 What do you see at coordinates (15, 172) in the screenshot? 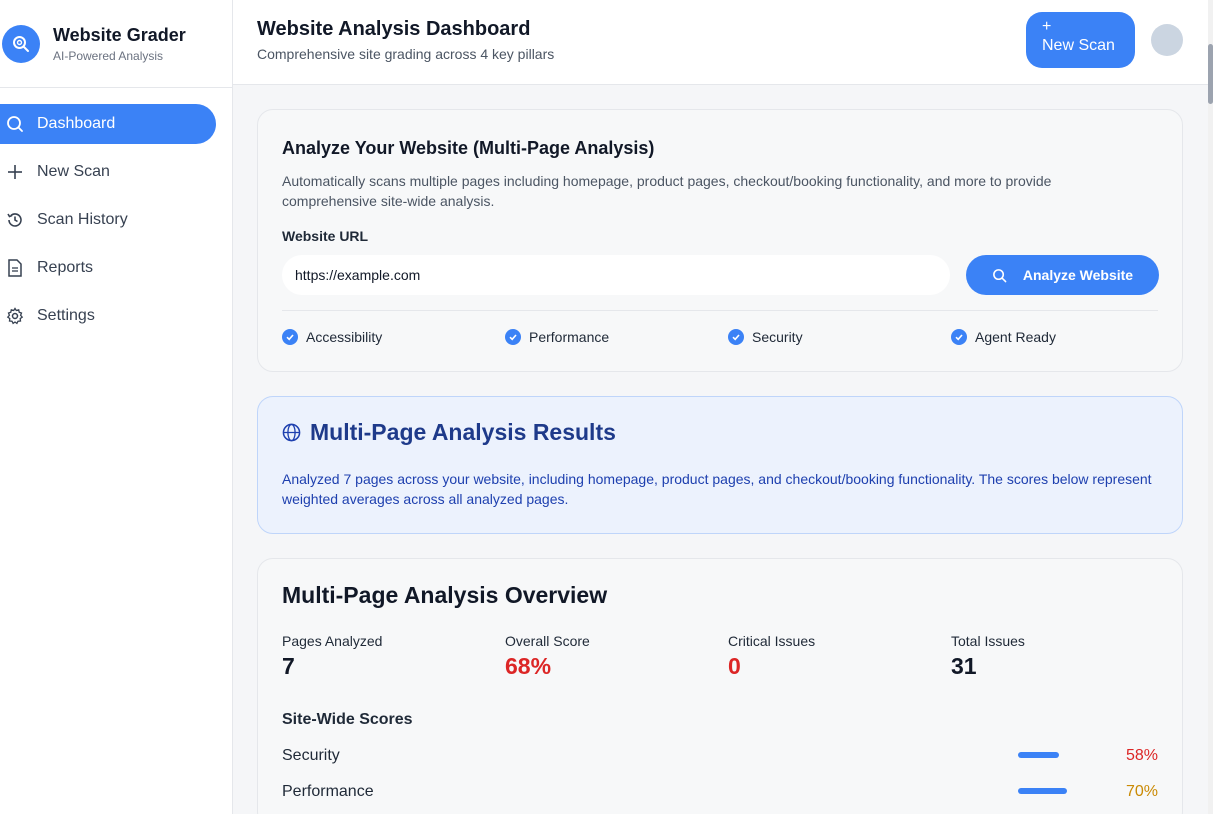
I see `plus-icon` at bounding box center [15, 172].